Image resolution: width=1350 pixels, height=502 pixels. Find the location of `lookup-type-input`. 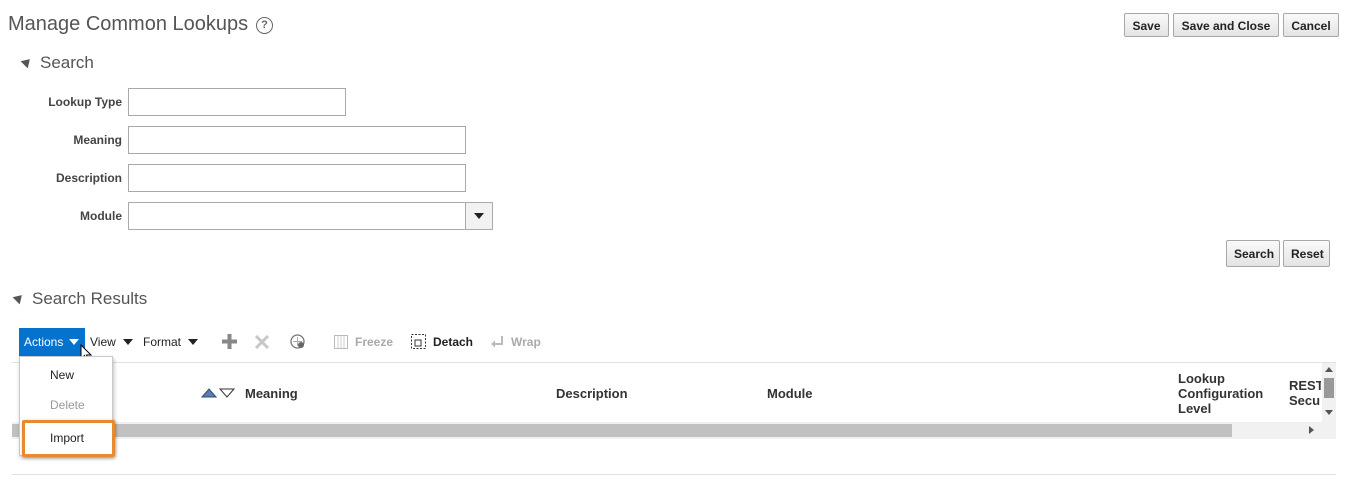

lookup-type-input is located at coordinates (237, 102).